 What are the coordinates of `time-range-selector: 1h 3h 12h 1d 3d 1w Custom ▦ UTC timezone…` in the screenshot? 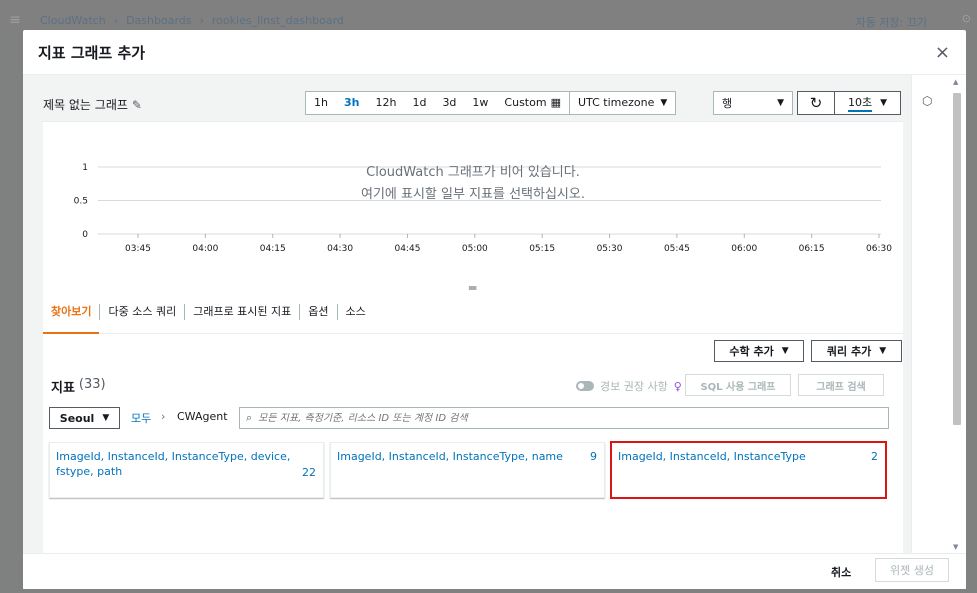 It's located at (491, 103).